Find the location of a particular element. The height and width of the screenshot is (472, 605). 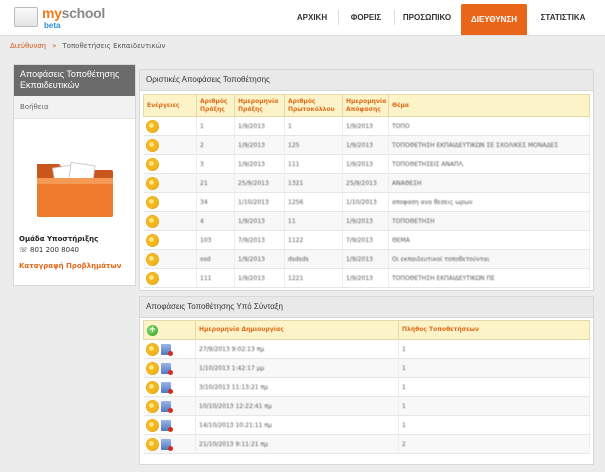

nav-item-institutions: ΦΟΡΕΙΣ is located at coordinates (366, 17).